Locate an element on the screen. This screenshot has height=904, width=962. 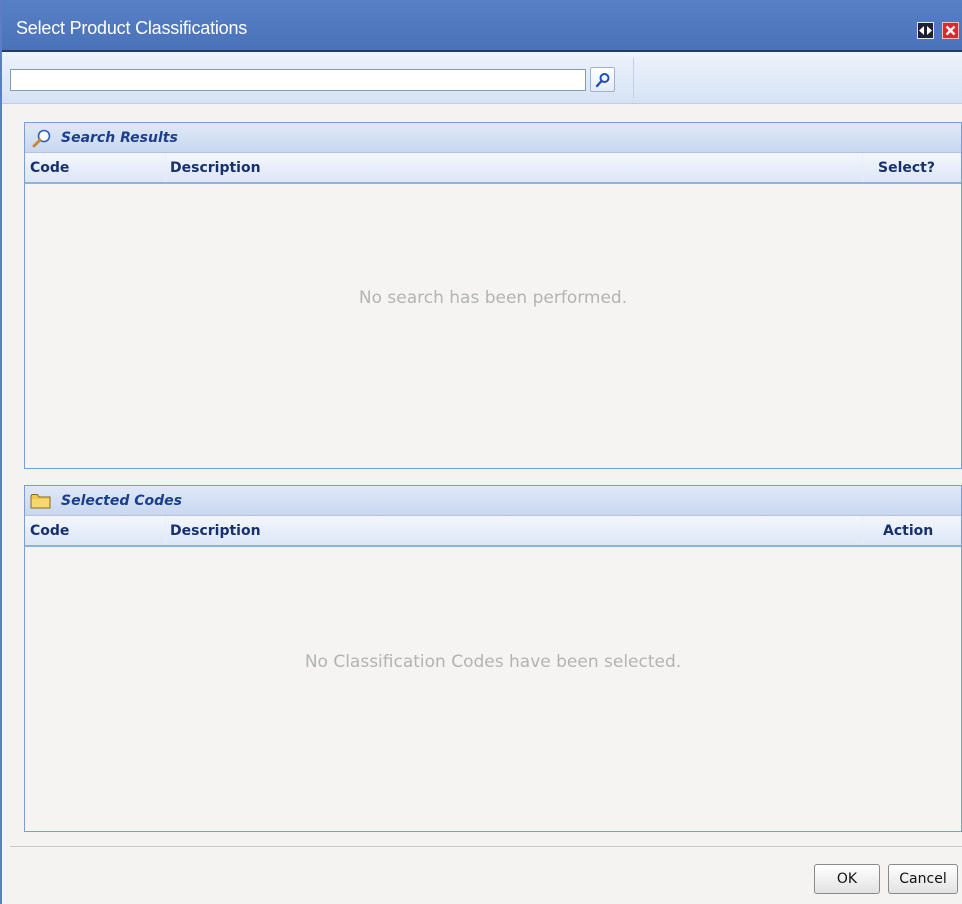
close-icon is located at coordinates (950, 30).